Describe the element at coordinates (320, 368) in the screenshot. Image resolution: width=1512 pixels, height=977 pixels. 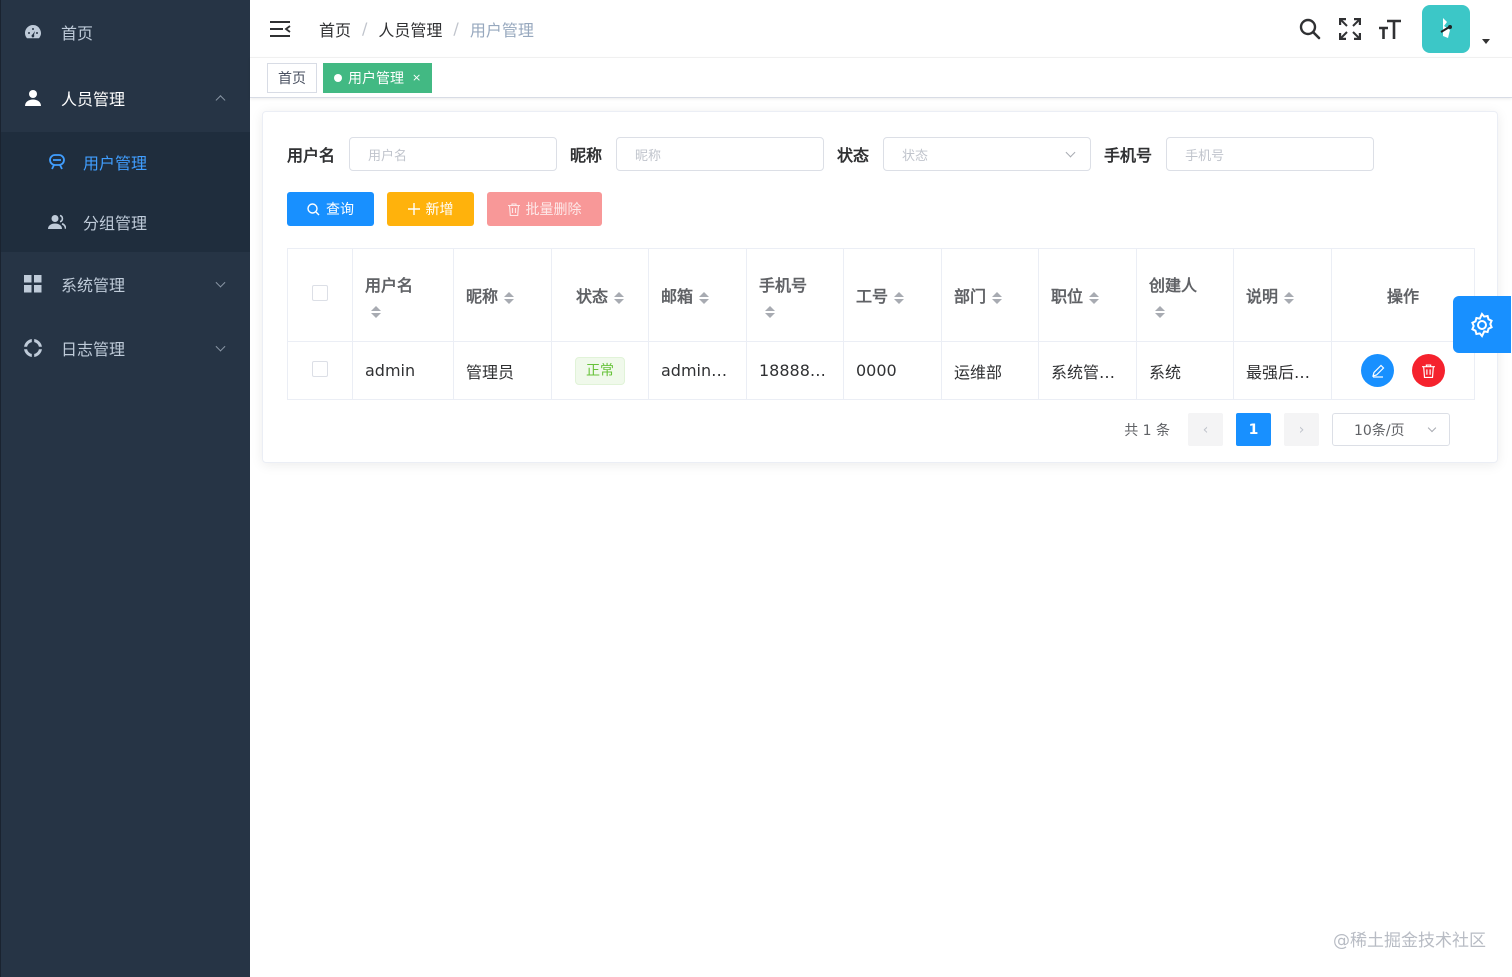
I see `row-checkbox` at that location.